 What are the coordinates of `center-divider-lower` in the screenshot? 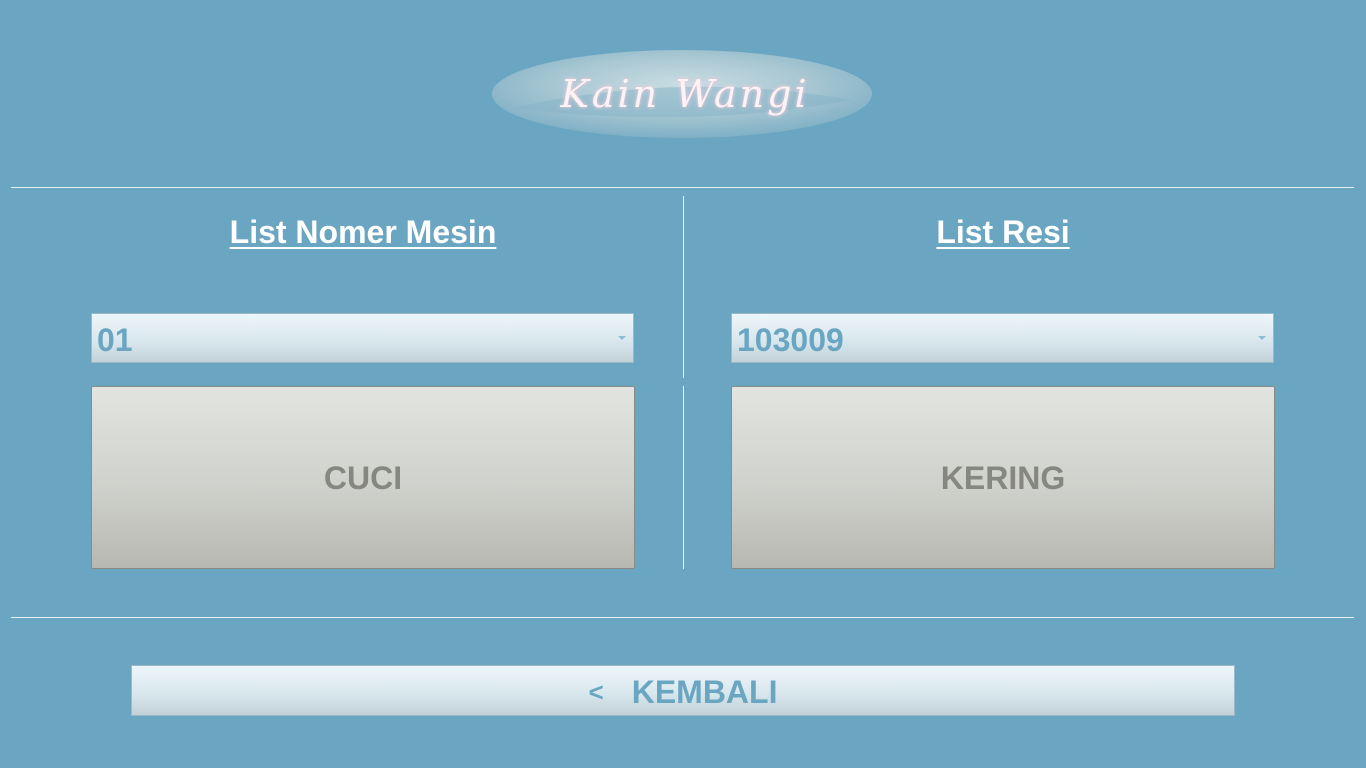 It's located at (683, 477).